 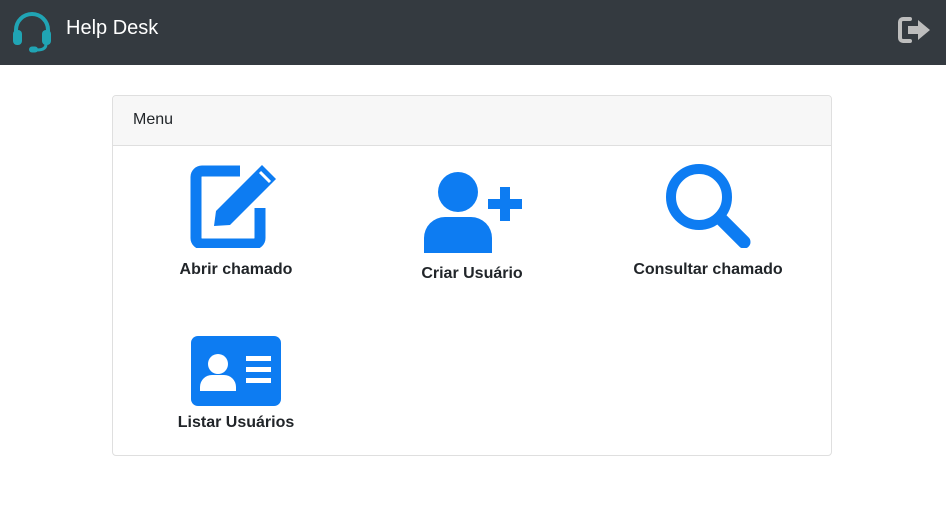 I want to click on menu-item-criar-usuario: Criar Usuário, so click(x=472, y=227).